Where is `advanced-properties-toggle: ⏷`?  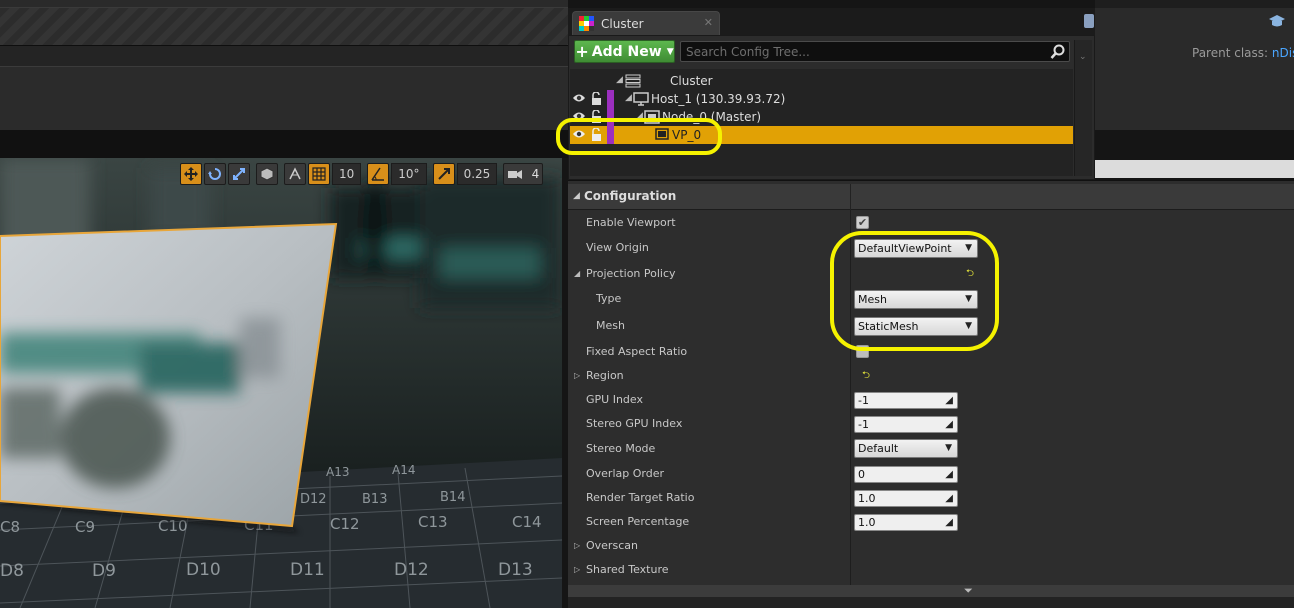 advanced-properties-toggle: ⏷ is located at coordinates (931, 590).